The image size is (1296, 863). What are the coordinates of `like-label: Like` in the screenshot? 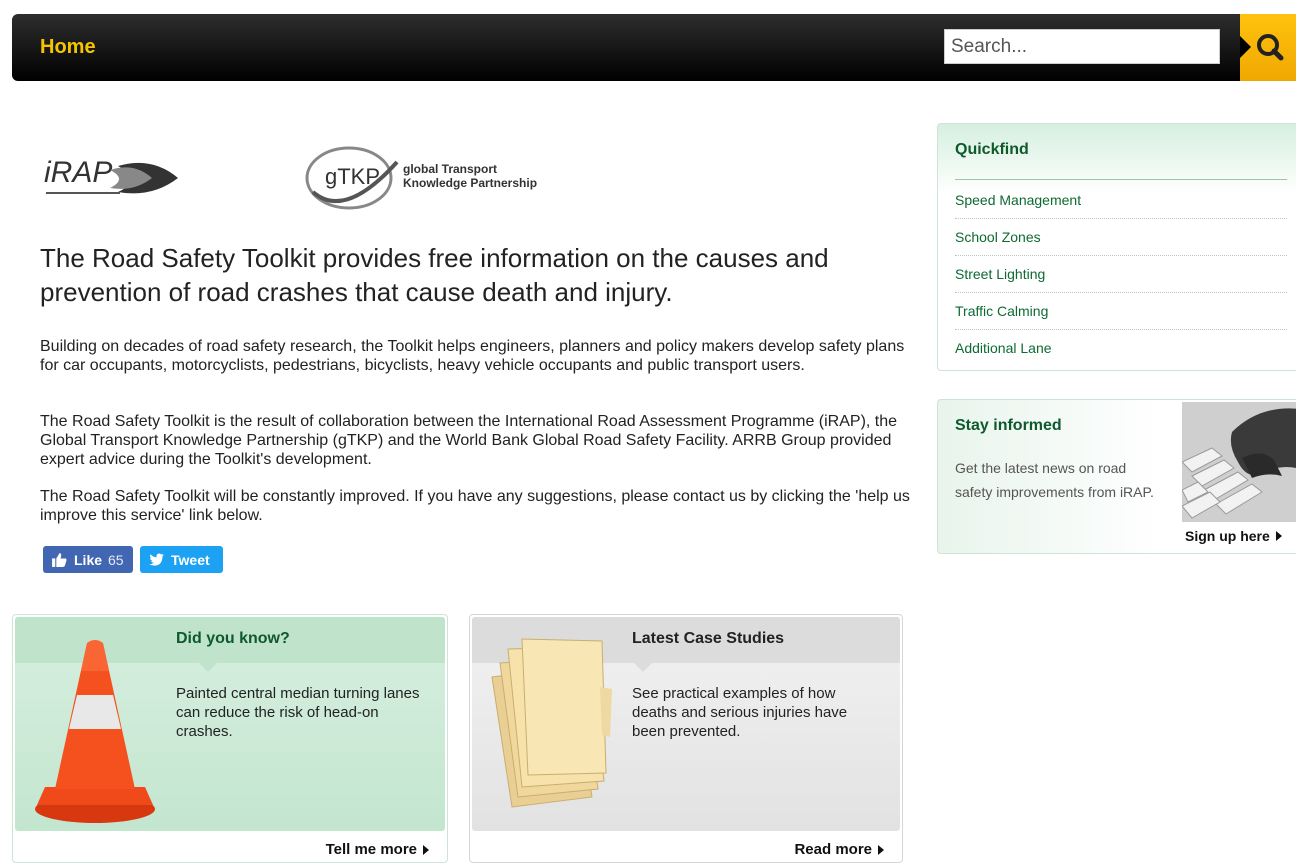 It's located at (88, 559).